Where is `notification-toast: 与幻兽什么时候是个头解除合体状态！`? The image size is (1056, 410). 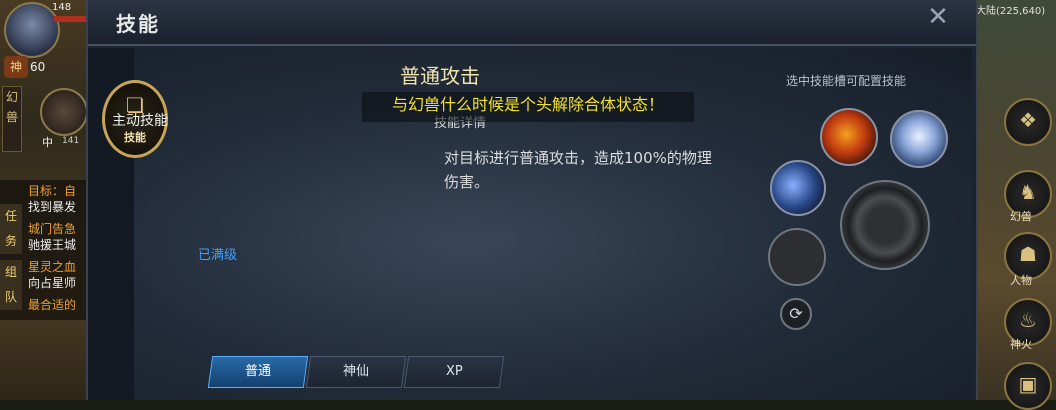 notification-toast: 与幻兽什么时候是个头解除合体状态！ is located at coordinates (528, 107).